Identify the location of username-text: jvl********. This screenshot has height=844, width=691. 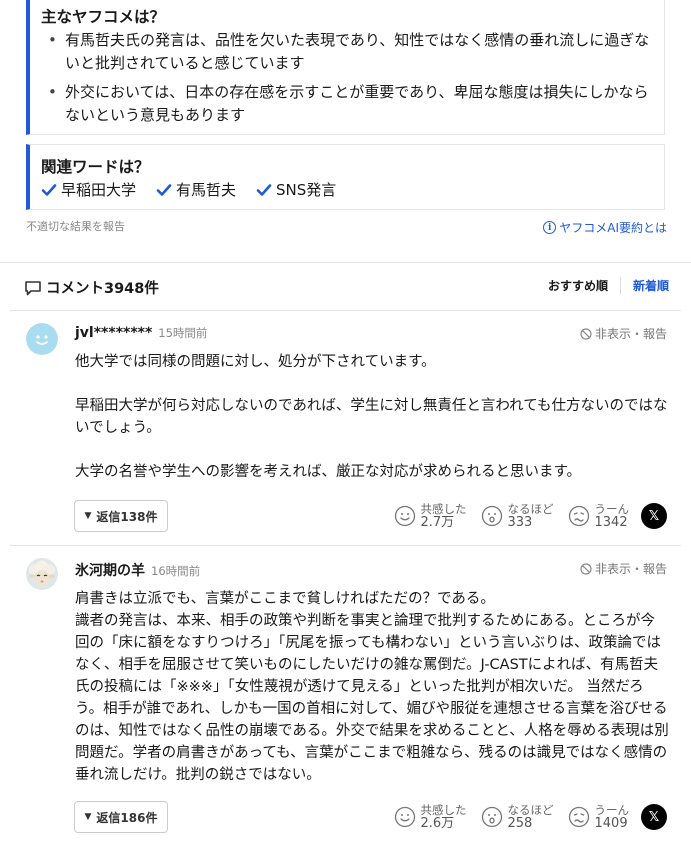
(114, 333).